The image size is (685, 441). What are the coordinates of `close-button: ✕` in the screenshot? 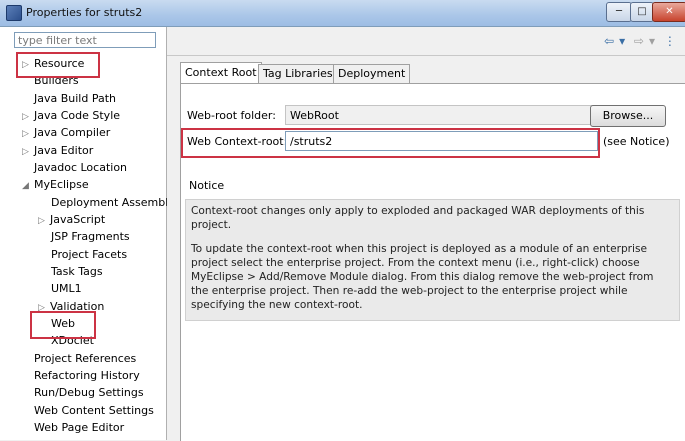 It's located at (668, 12).